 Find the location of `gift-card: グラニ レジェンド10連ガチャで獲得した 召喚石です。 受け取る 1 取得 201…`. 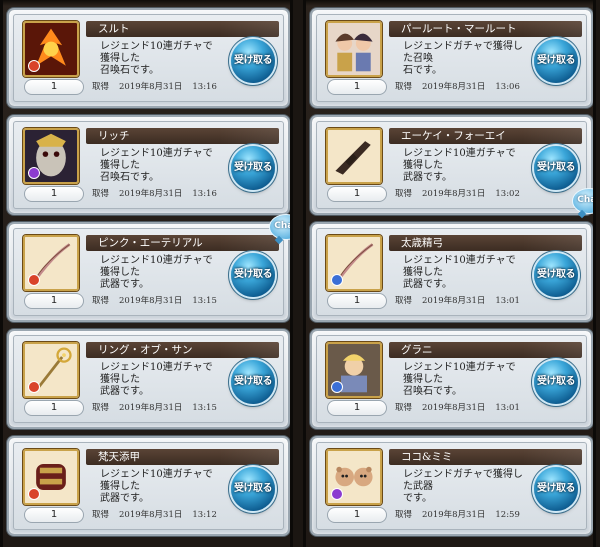

gift-card: グラニ レジェンド10連ガチャで獲得した 召喚石です。 受け取る 1 取得 201… is located at coordinates (451, 379).